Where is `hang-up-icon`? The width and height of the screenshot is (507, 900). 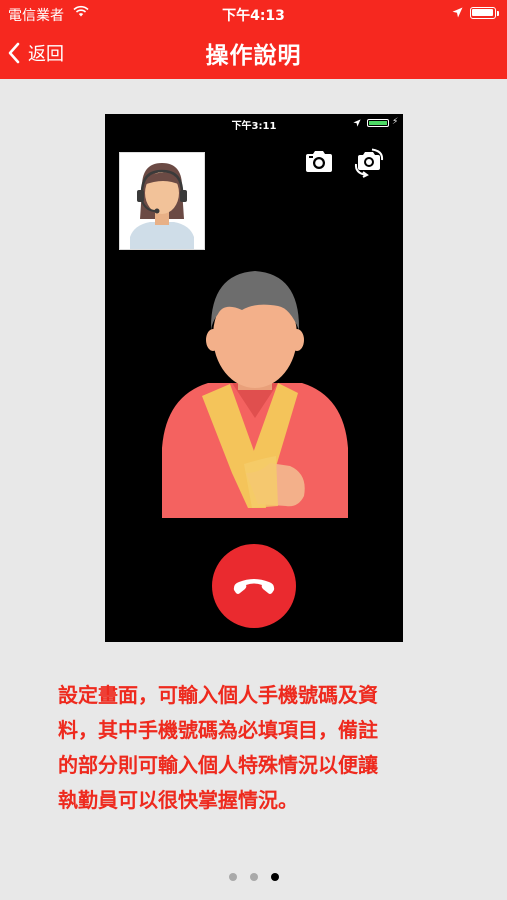
hang-up-icon is located at coordinates (254, 586).